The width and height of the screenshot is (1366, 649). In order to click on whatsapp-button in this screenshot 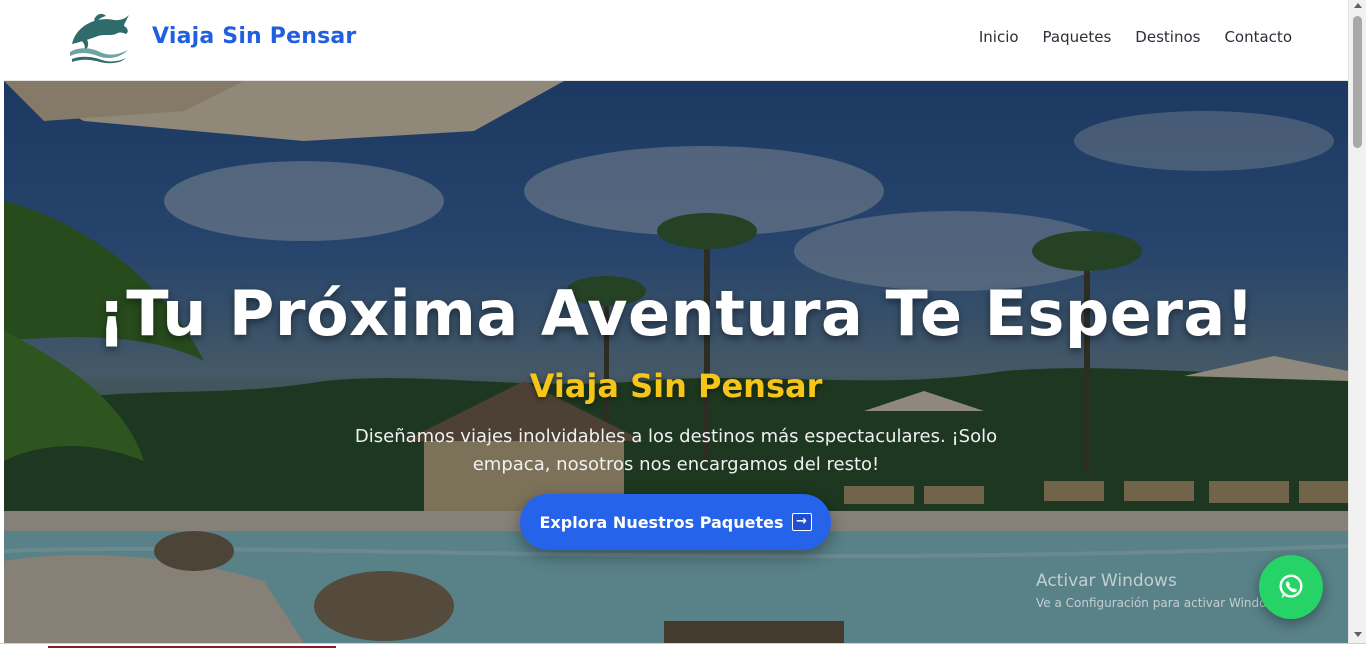, I will do `click(1291, 587)`.